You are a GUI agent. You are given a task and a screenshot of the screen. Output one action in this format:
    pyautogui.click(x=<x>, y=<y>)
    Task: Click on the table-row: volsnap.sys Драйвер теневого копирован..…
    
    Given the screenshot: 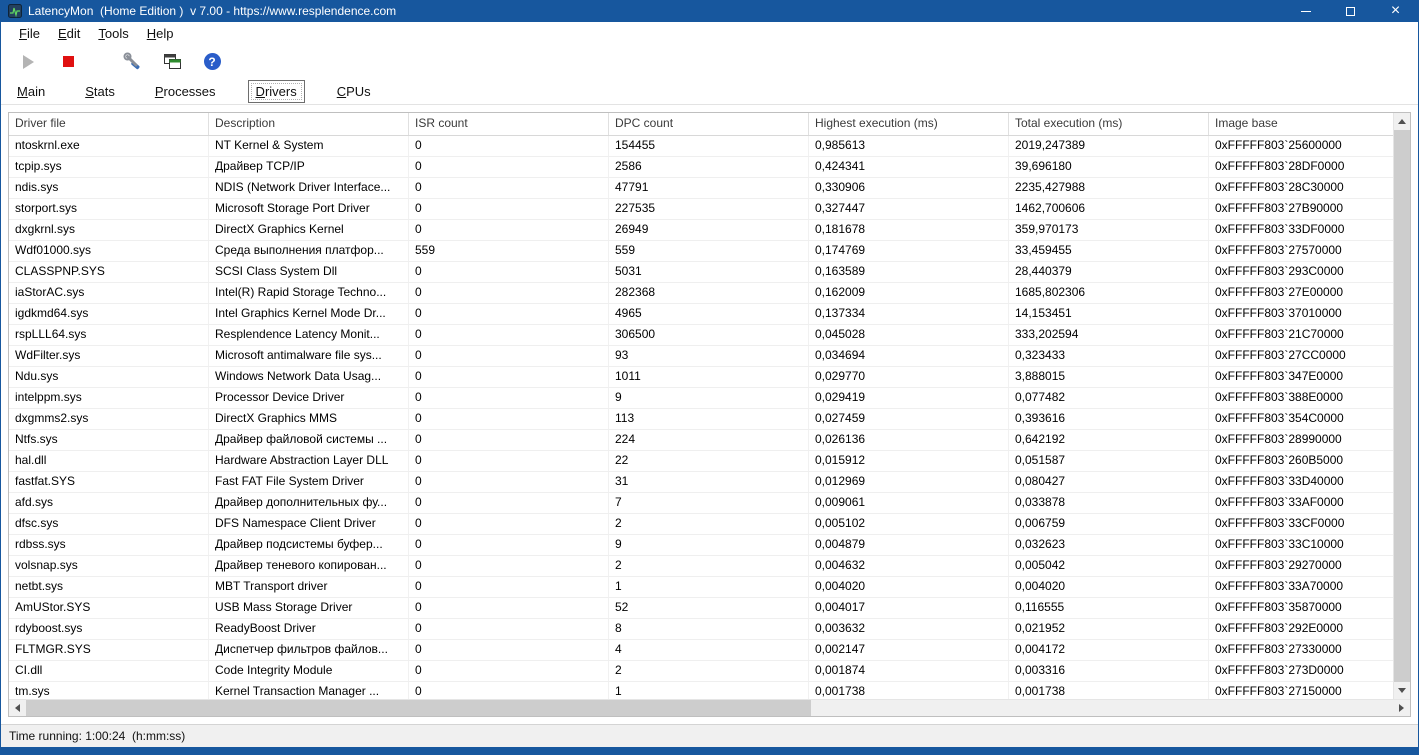 What is the action you would take?
    pyautogui.click(x=701, y=566)
    